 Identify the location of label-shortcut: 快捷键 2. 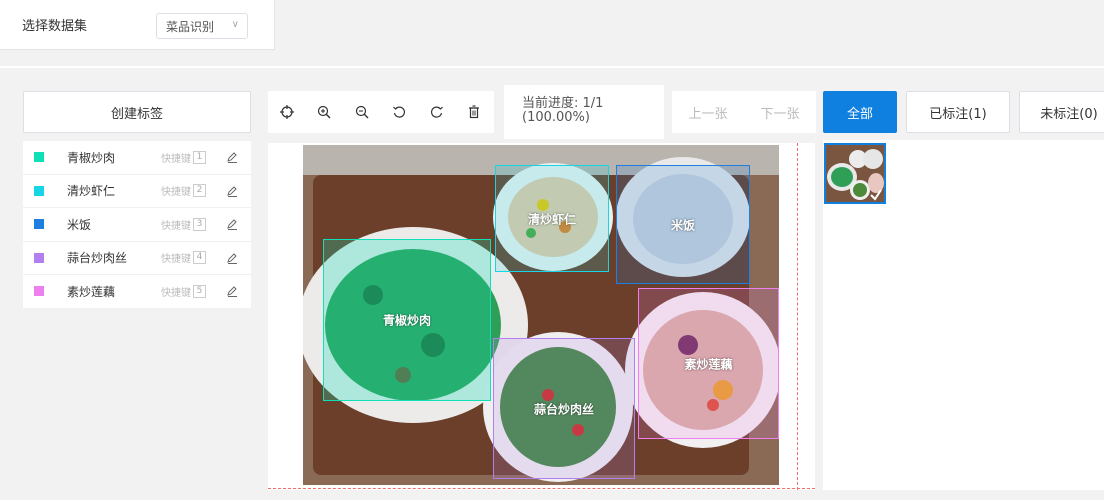
(183, 190).